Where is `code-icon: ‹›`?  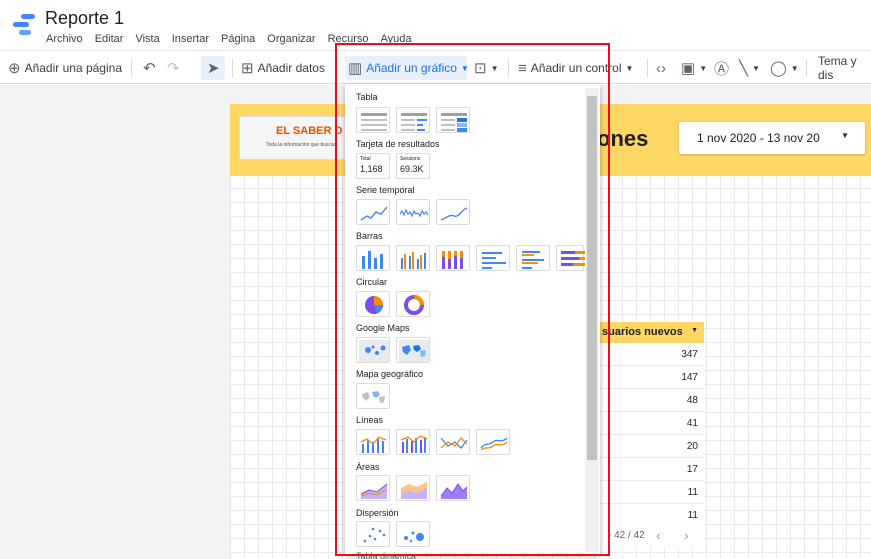 code-icon: ‹› is located at coordinates (661, 68).